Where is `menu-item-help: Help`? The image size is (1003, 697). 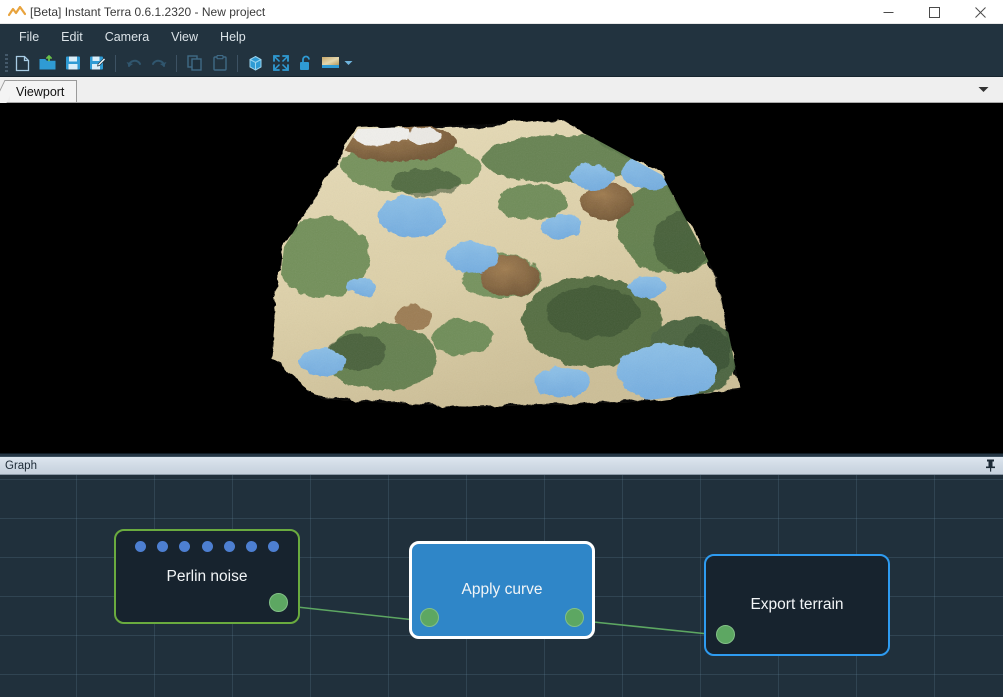
menu-item-help: Help is located at coordinates (233, 37).